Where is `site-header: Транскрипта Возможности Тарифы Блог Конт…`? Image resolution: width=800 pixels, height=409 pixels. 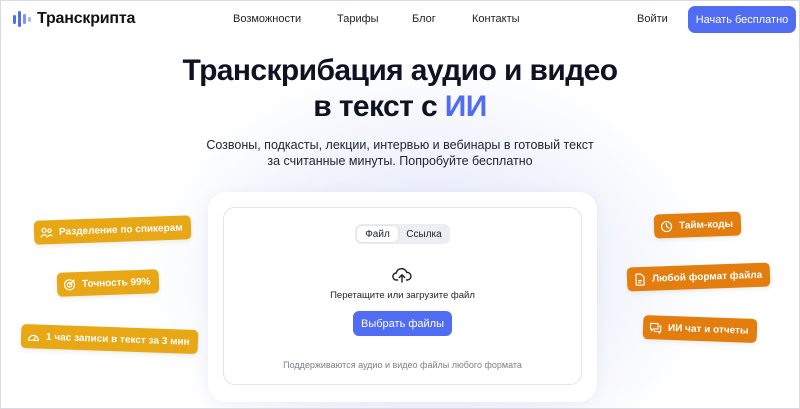 site-header: Транскрипта Возможности Тарифы Блог Конт… is located at coordinates (400, 20).